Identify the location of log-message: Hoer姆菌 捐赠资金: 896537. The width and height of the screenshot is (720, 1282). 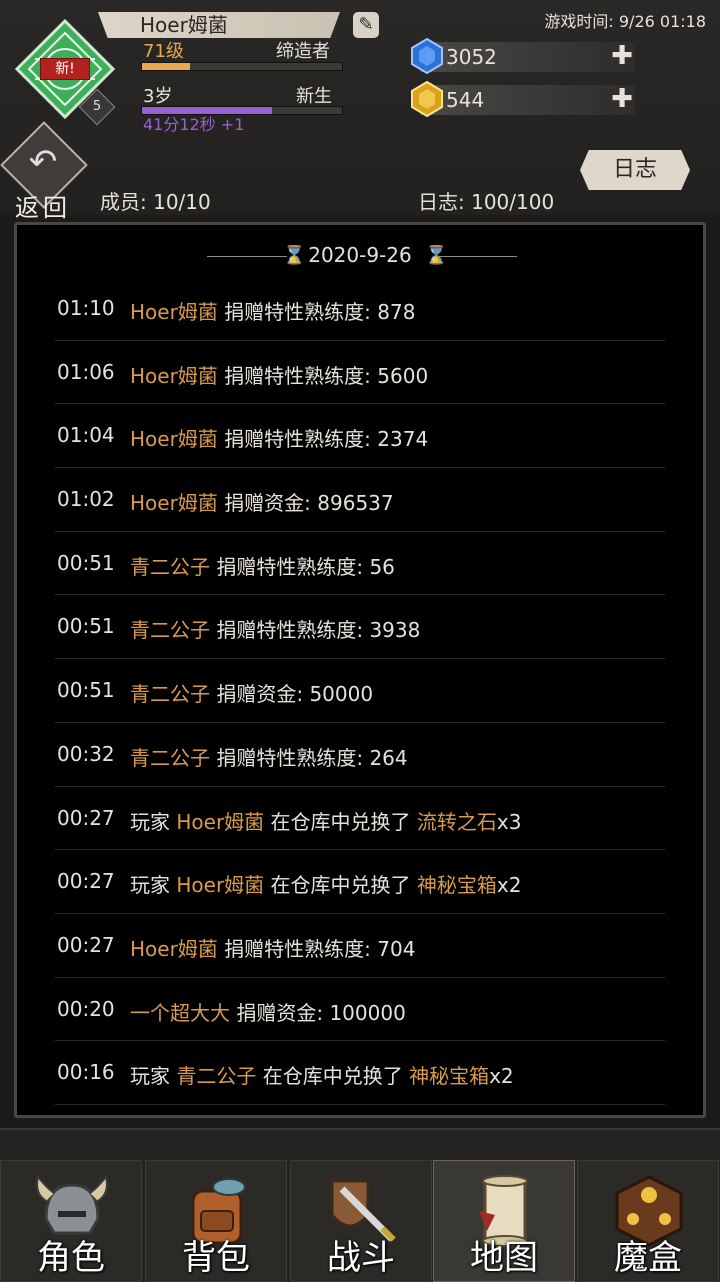
(262, 501).